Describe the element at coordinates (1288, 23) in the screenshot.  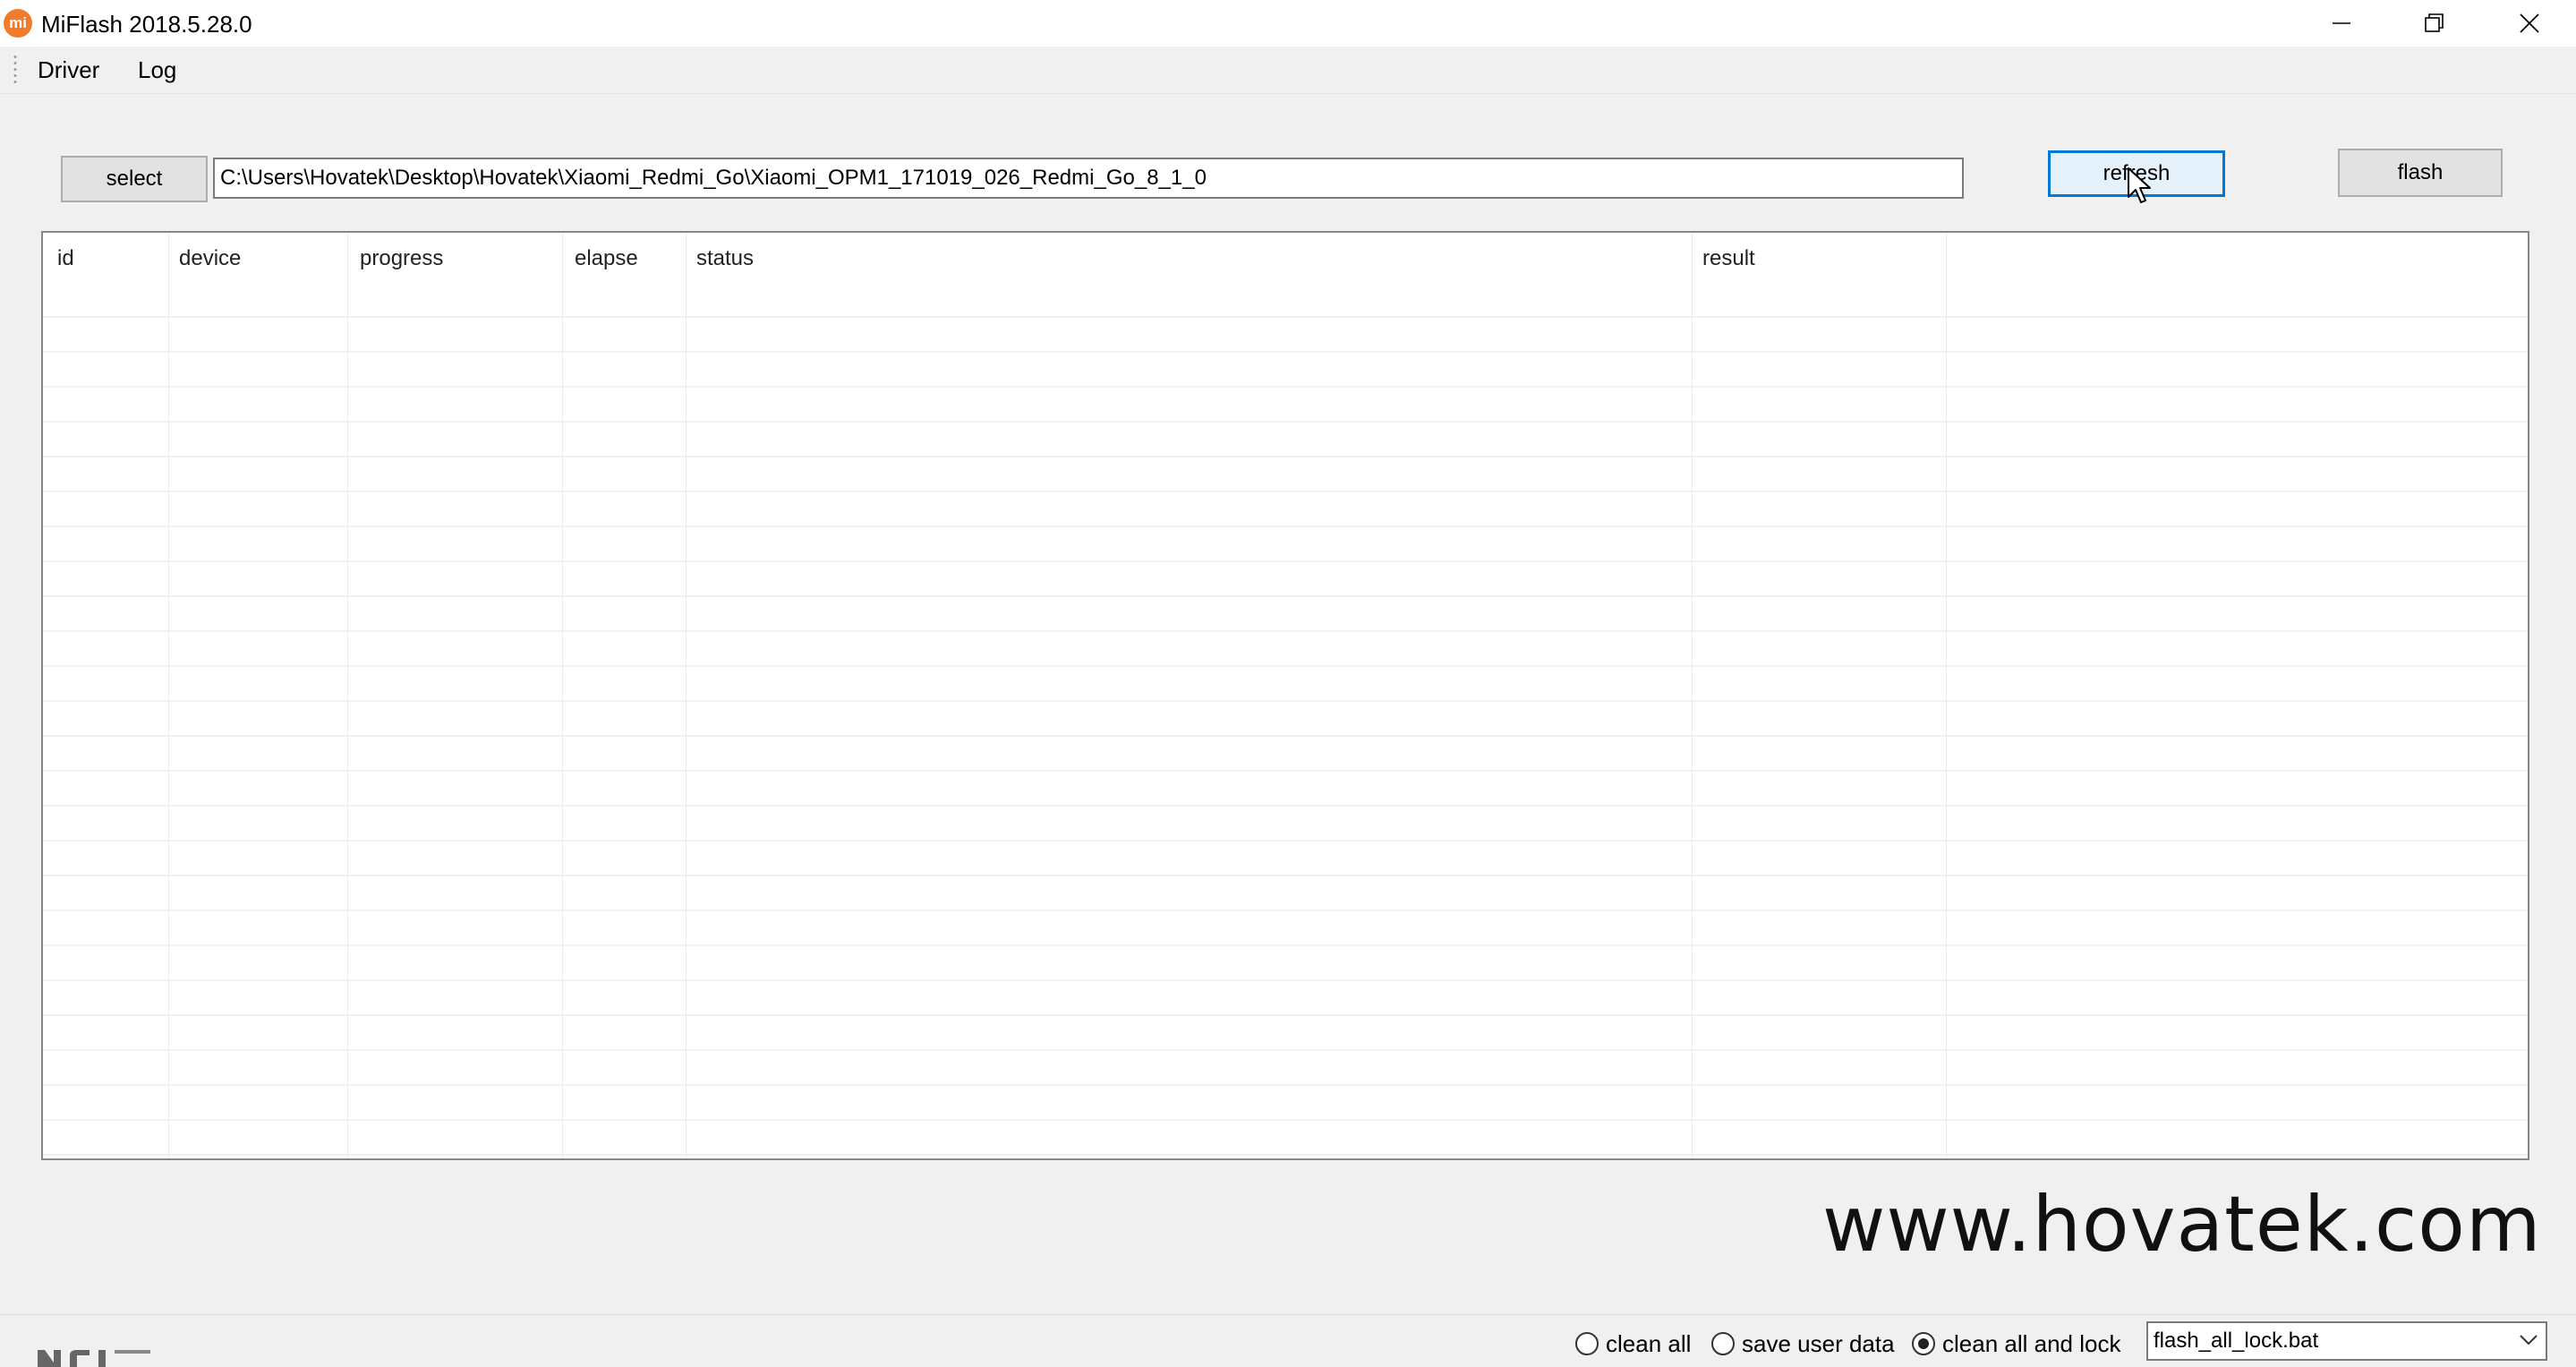
I see `title-bar: mi MiFlash 2018.5.28.0` at that location.